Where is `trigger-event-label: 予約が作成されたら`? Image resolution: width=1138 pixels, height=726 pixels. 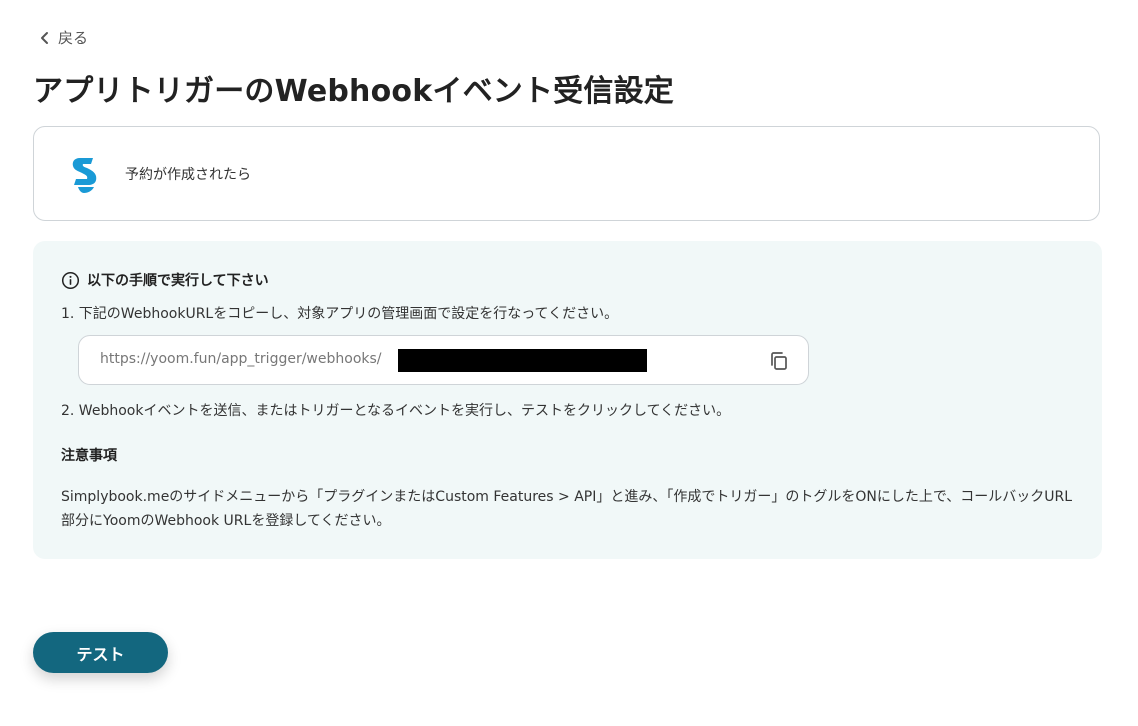 trigger-event-label: 予約が作成されたら is located at coordinates (188, 174).